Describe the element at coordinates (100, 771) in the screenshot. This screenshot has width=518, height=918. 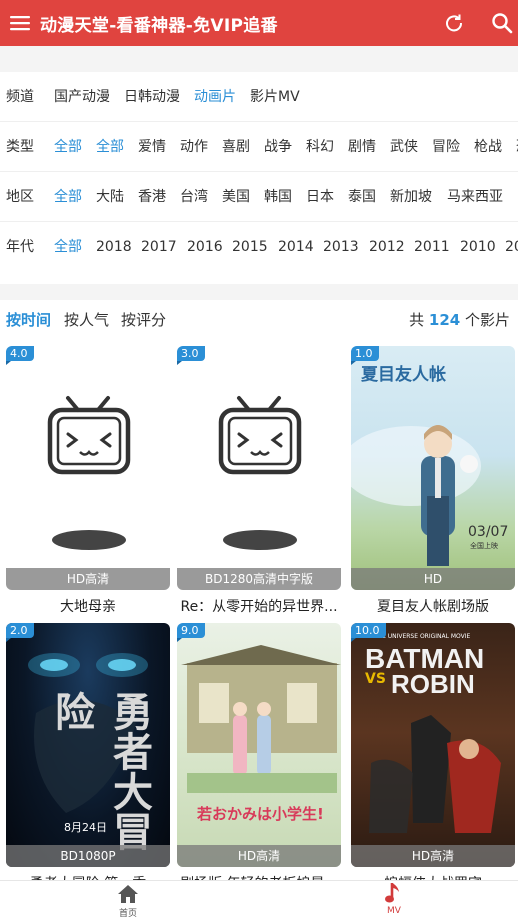
I see `poster-title-text: 勇者大冒险` at that location.